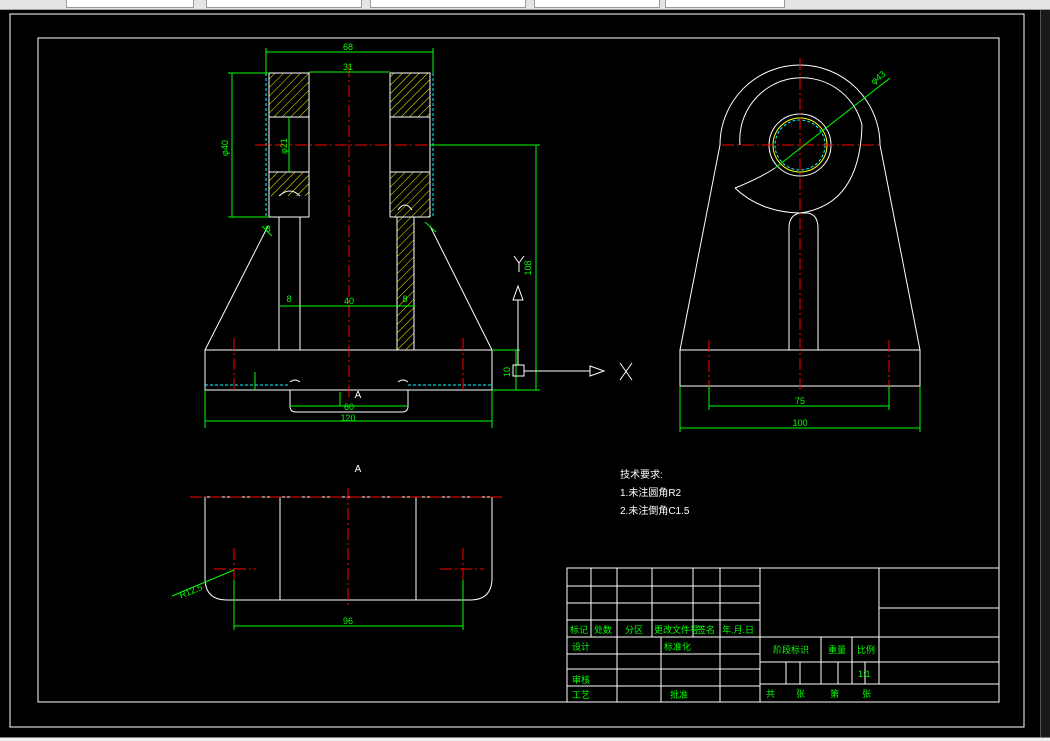 This screenshot has height=741, width=1050. I want to click on technical-requirements: 技术要求: 1.未注圆角R2 2.未注倒角C1.5, so click(655, 492).